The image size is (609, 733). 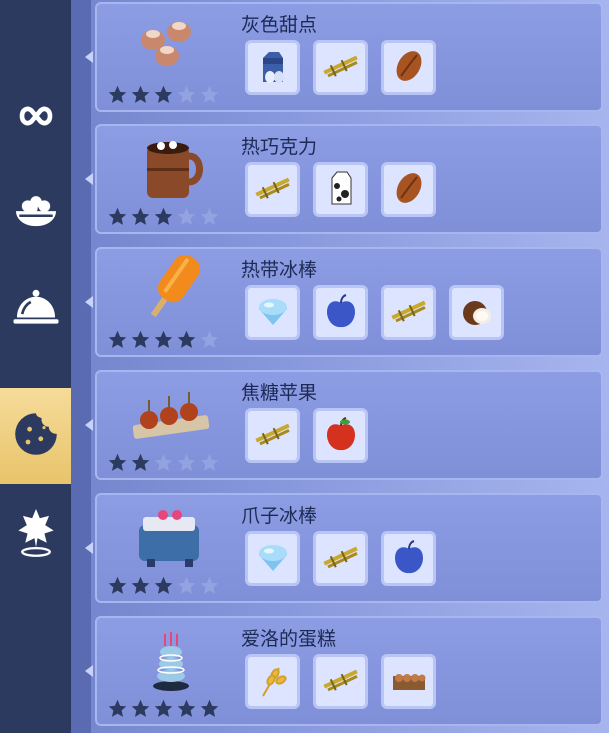 I want to click on sidebar-tab-star-location, so click(x=35, y=534).